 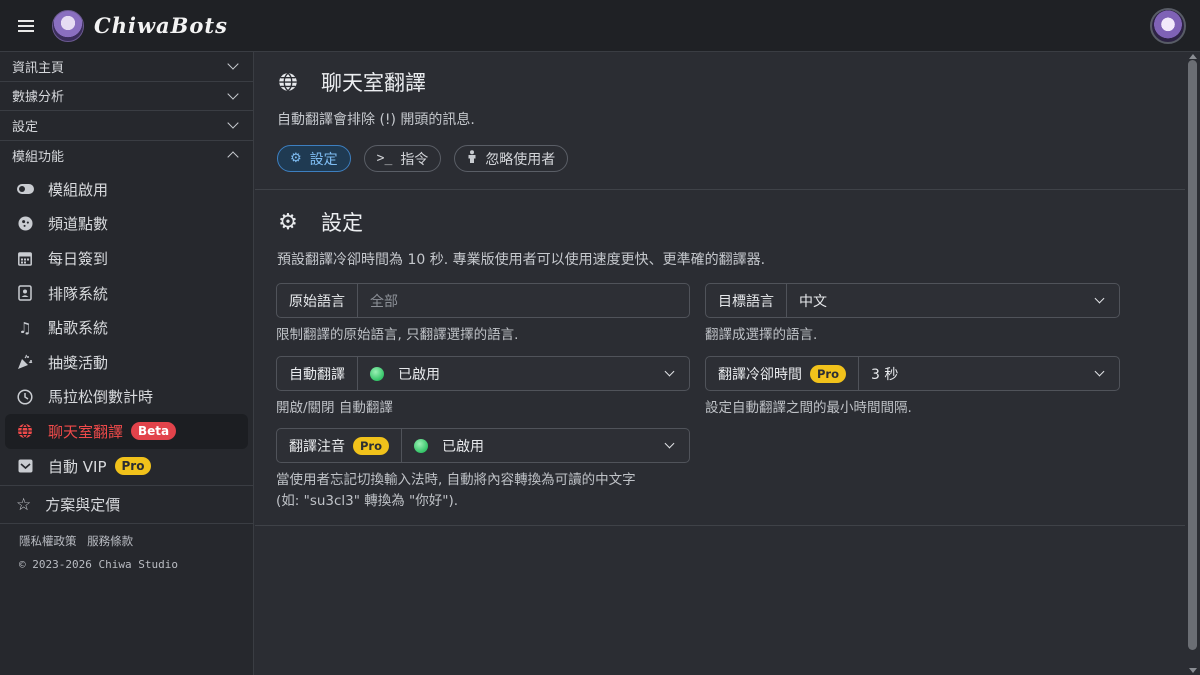 What do you see at coordinates (161, 25) in the screenshot?
I see `brand-name: ChiwaBots` at bounding box center [161, 25].